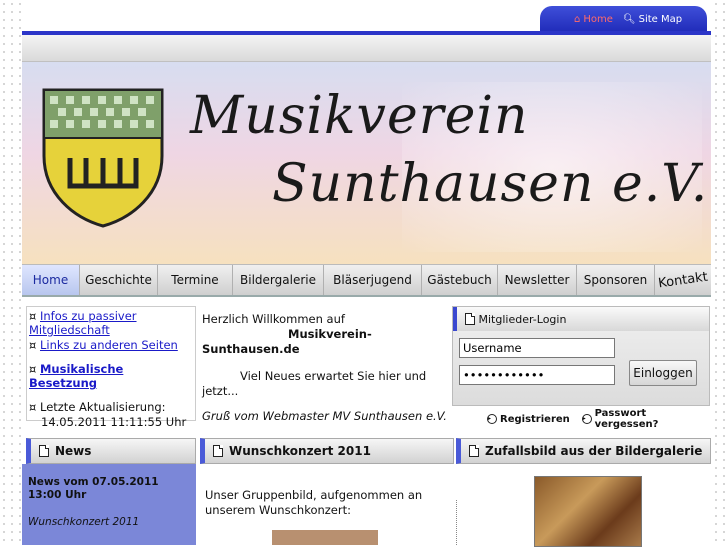 The width and height of the screenshot is (727, 547). What do you see at coordinates (102, 407) in the screenshot?
I see `last-update-label: Letzte Aktualisierung:` at bounding box center [102, 407].